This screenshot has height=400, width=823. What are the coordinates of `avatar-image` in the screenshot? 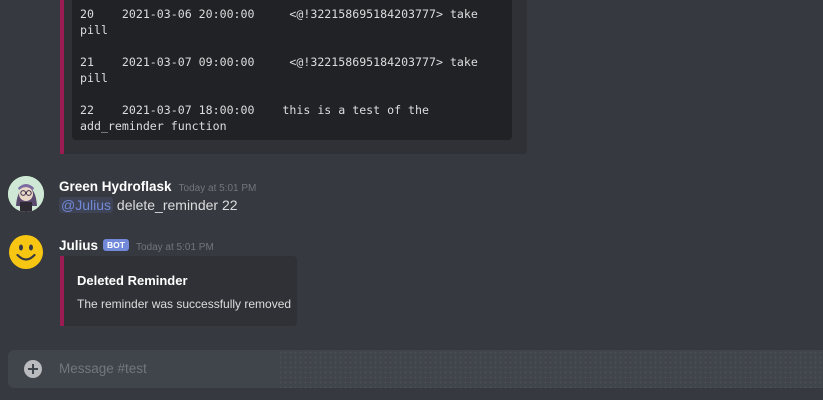 It's located at (26, 194).